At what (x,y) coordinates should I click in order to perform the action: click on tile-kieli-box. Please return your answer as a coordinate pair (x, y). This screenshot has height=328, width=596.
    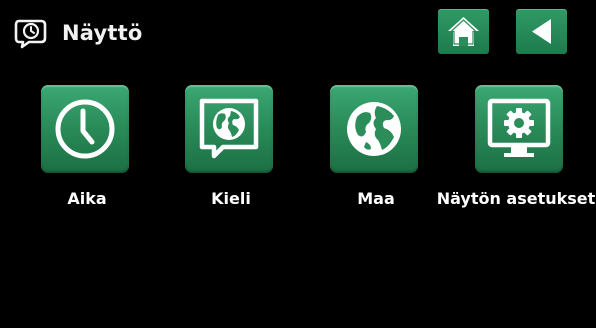
    Looking at the image, I should click on (229, 129).